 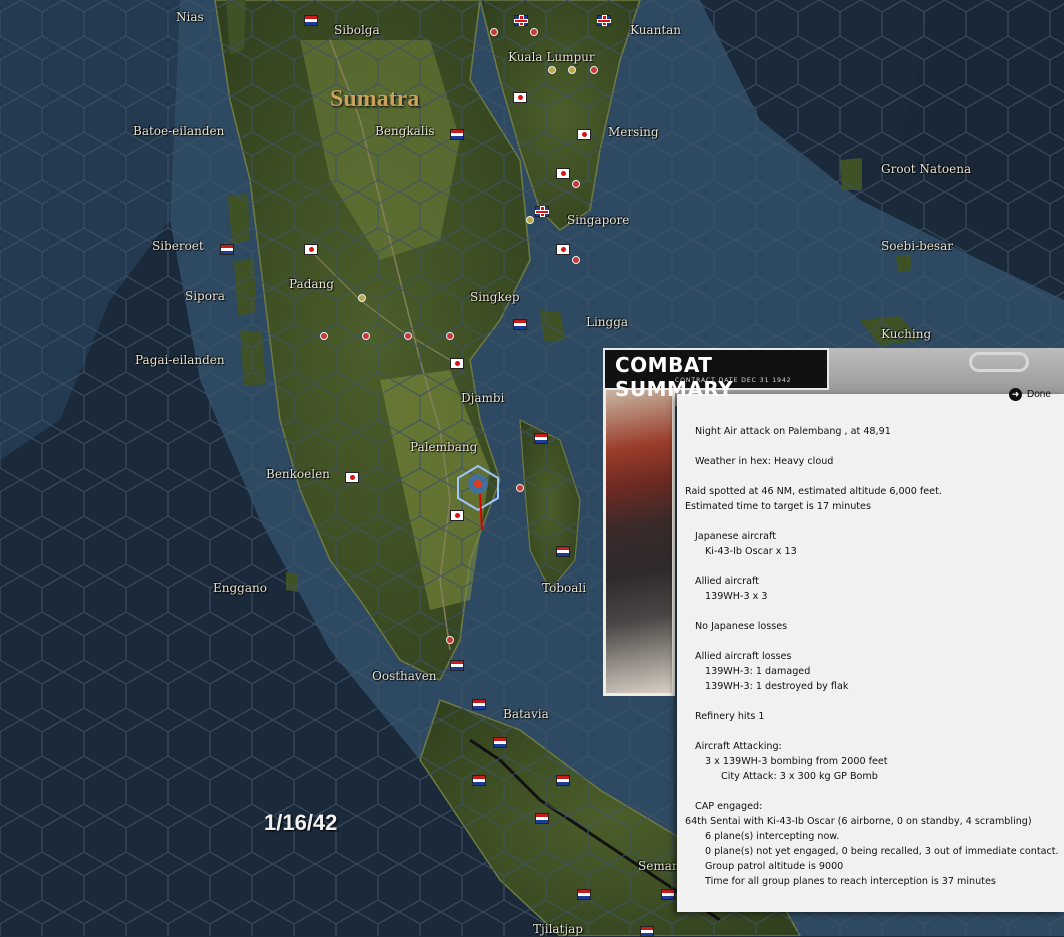 What do you see at coordinates (240, 588) in the screenshot?
I see `place-label-enggano: Enggano` at bounding box center [240, 588].